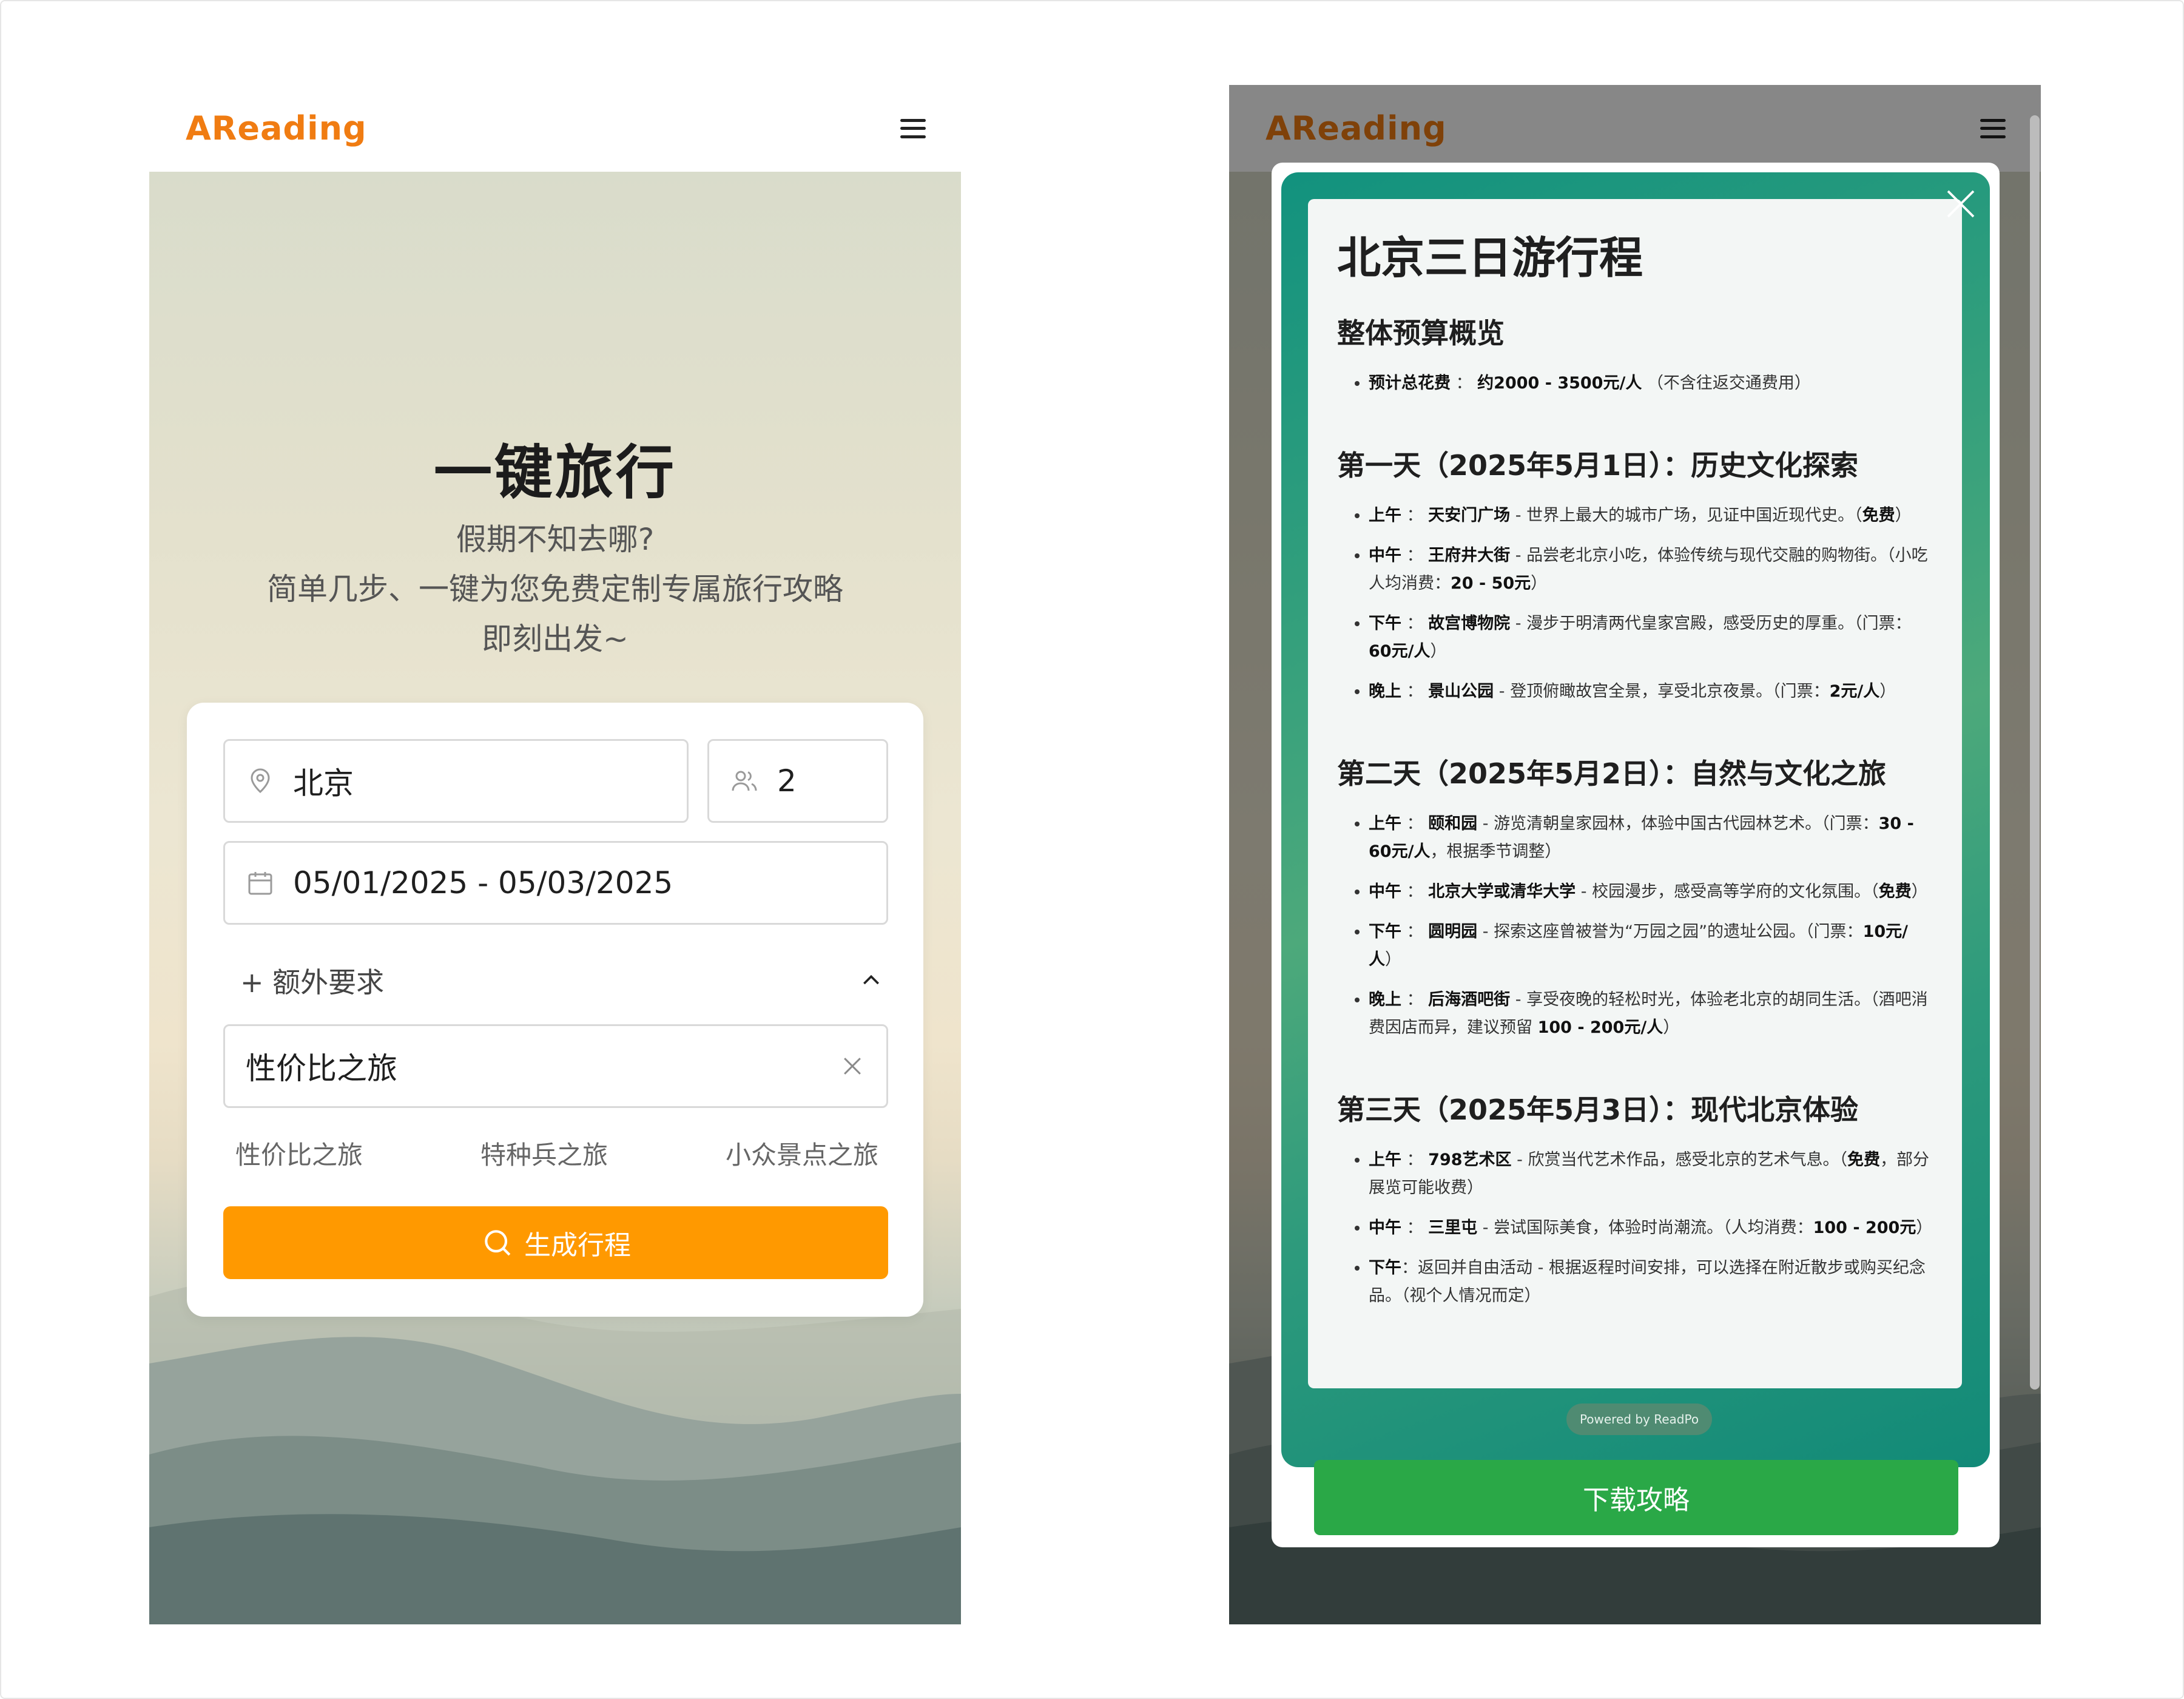  What do you see at coordinates (483, 882) in the screenshot?
I see `date-range-value: 05/01/2025 - 05/03/2025` at bounding box center [483, 882].